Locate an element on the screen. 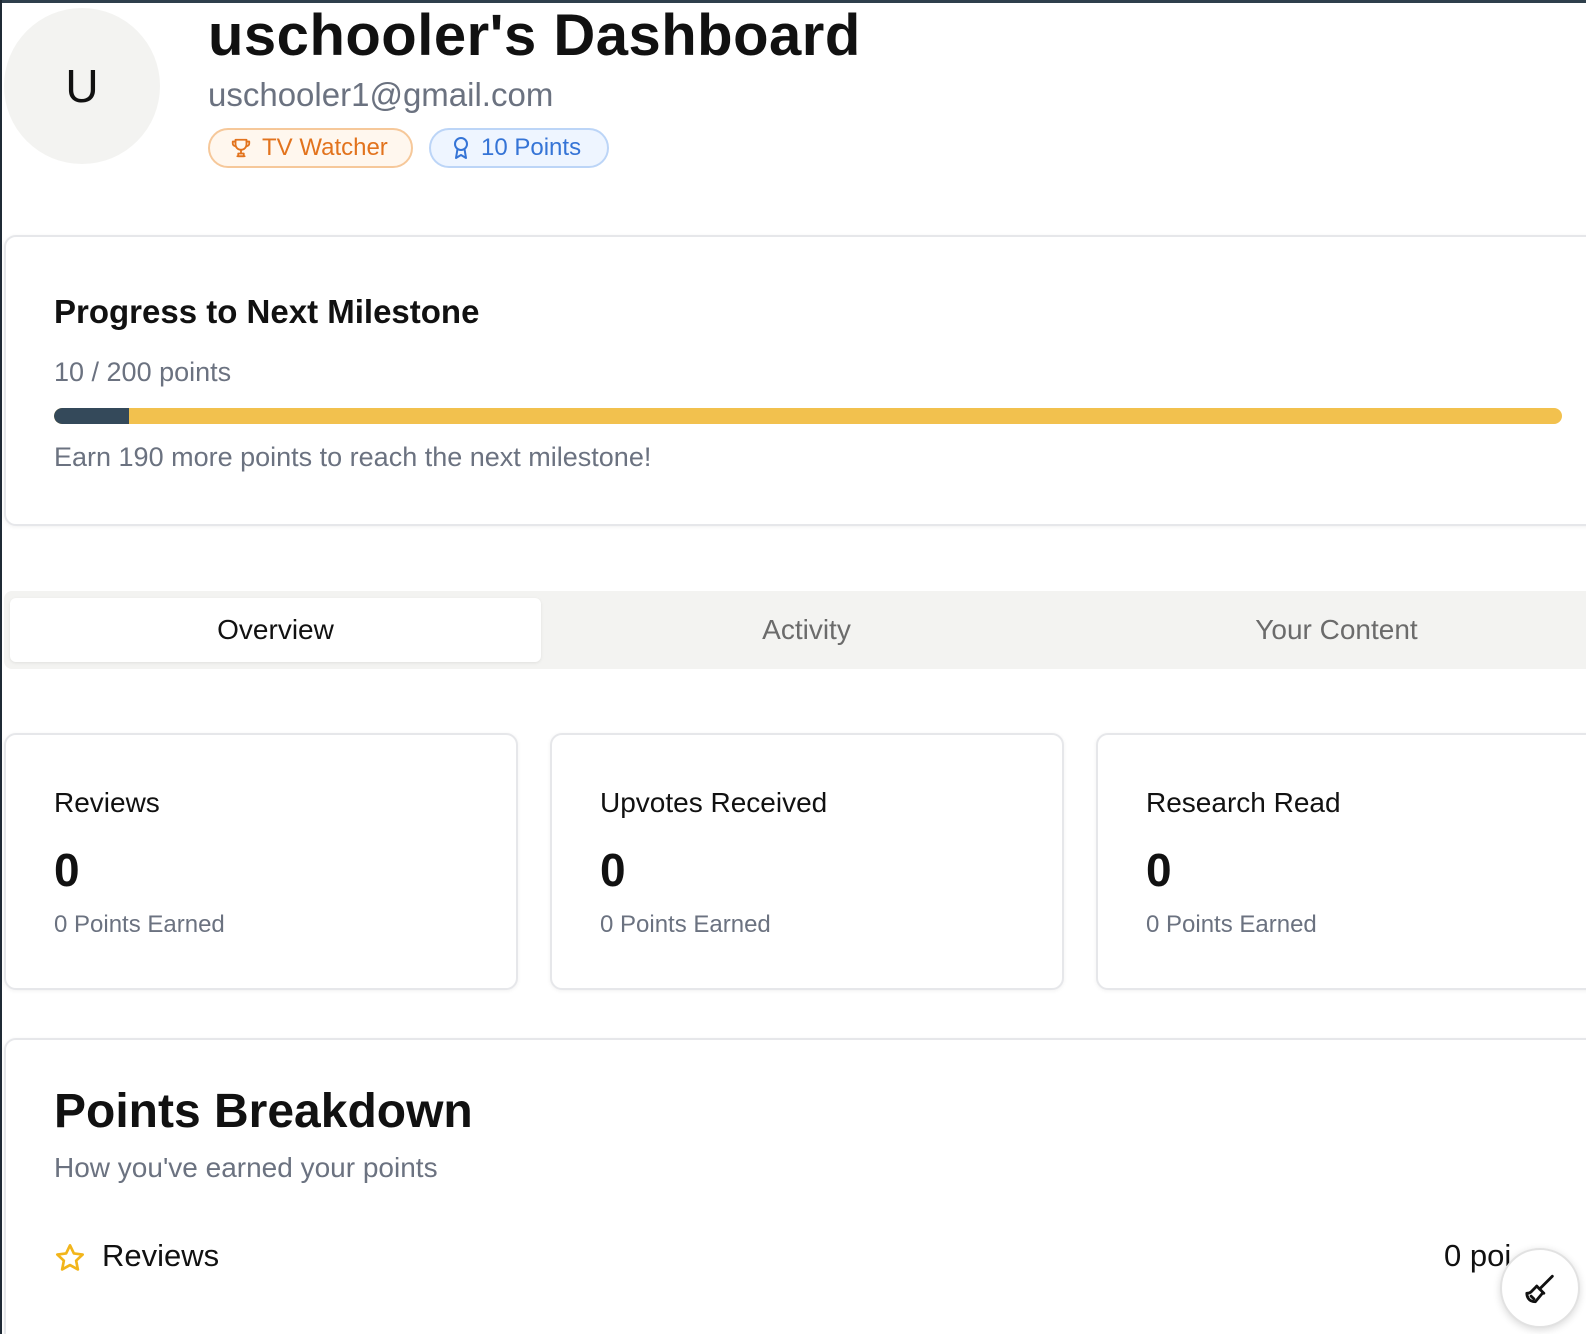 This screenshot has height=1334, width=1586. floating-brush-button is located at coordinates (1540, 1288).